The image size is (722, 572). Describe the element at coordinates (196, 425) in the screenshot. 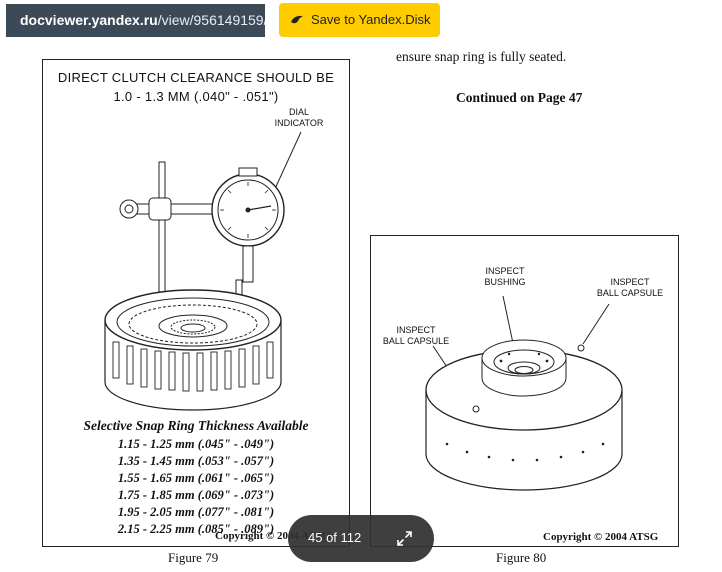

I see `snap-ring-heading: Selective Snap Ring Thickness Available` at that location.